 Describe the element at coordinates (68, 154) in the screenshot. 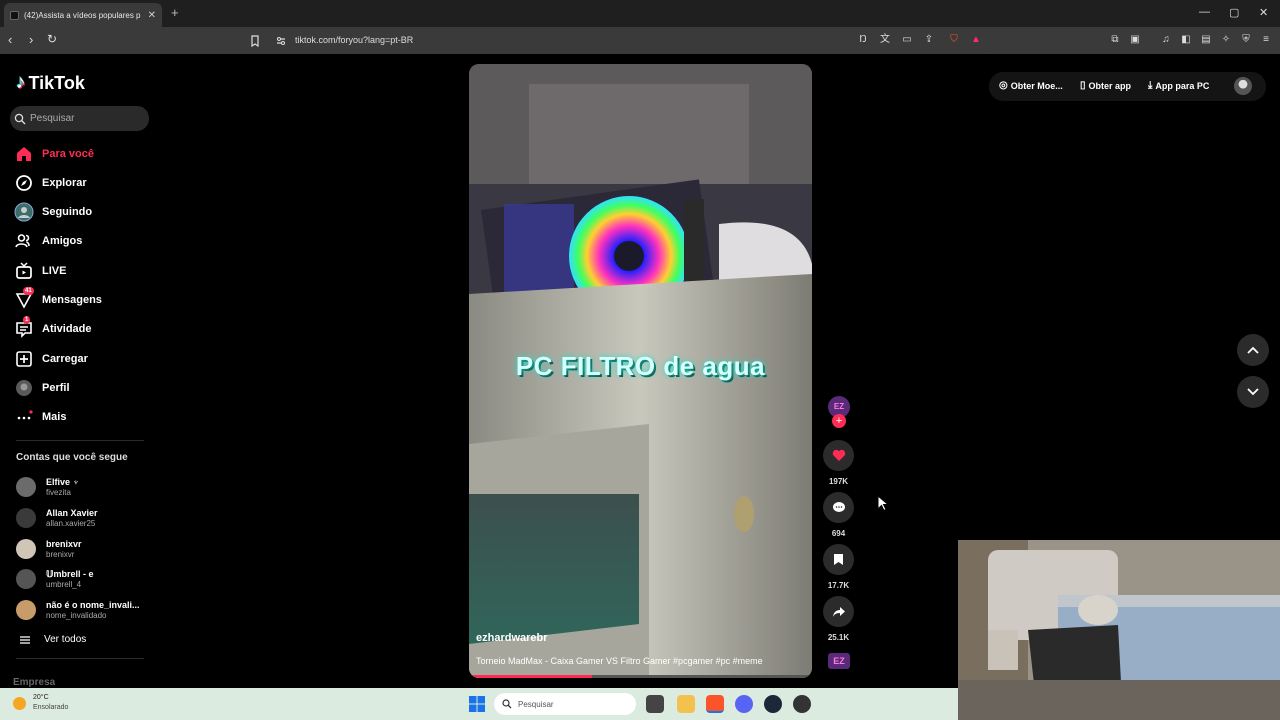

I see `nav-label: Para você` at that location.